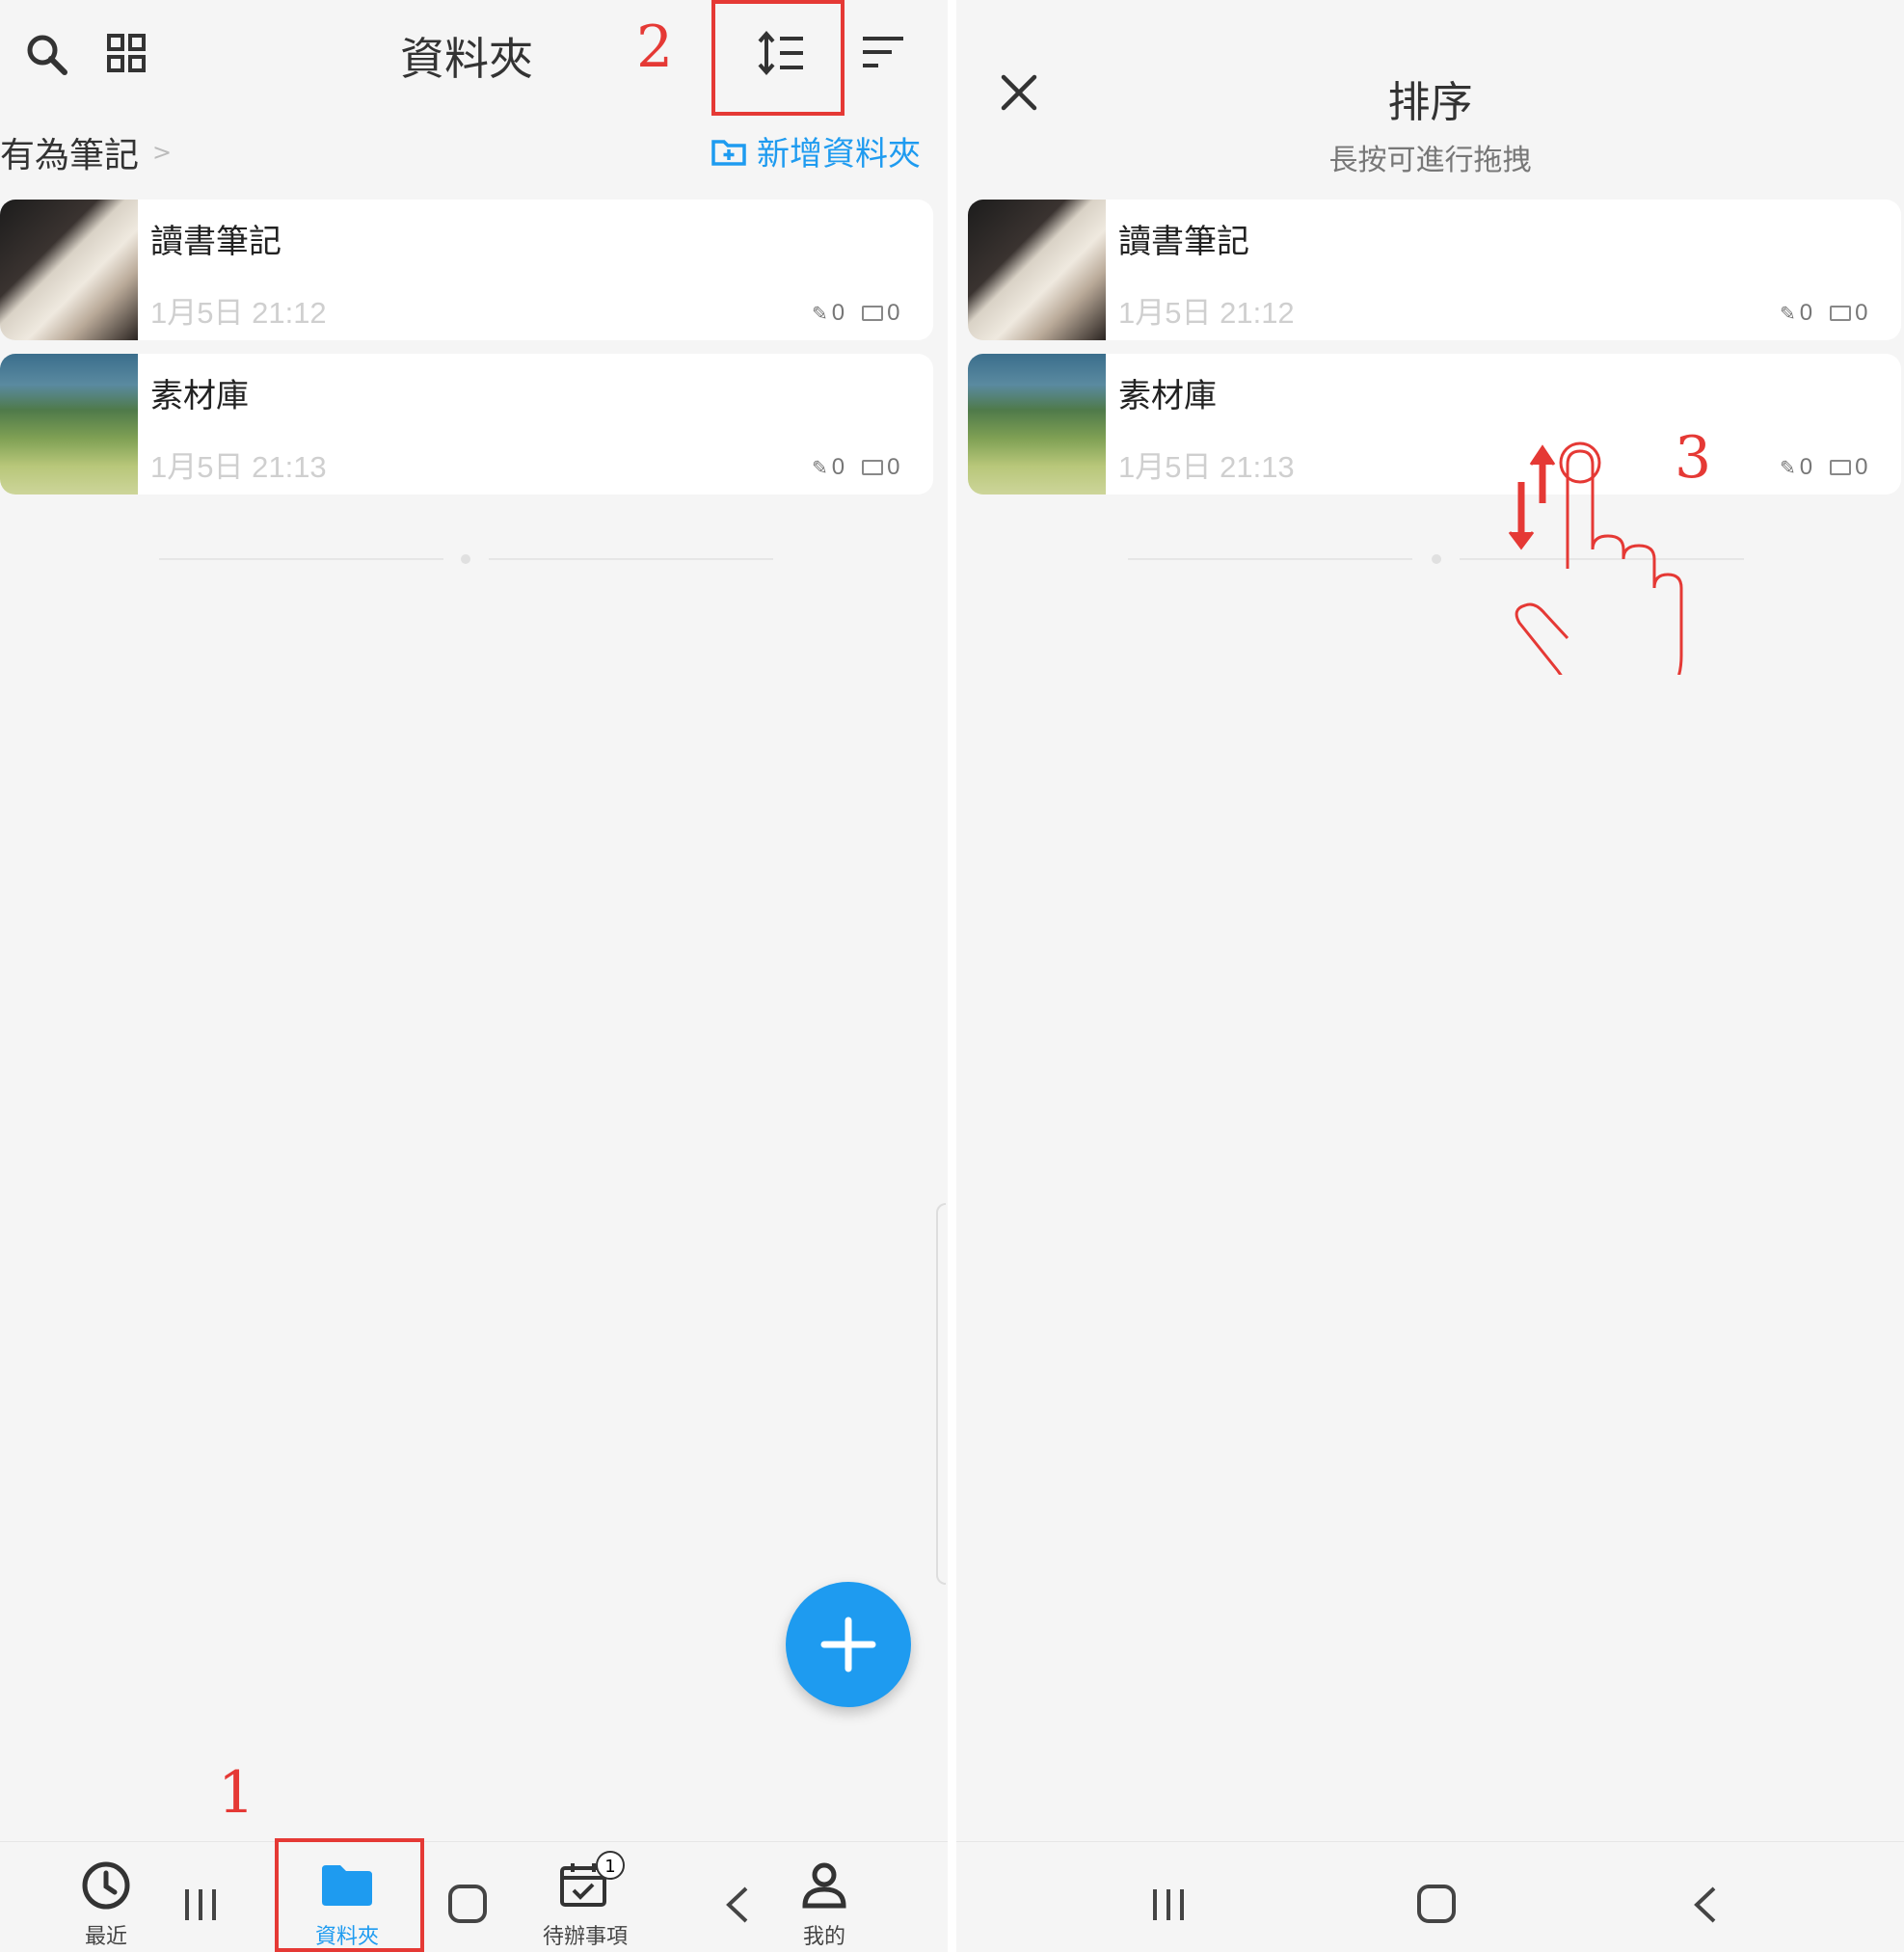 Image resolution: width=1904 pixels, height=1952 pixels. I want to click on nav-todo: 1 待辦事項, so click(585, 1900).